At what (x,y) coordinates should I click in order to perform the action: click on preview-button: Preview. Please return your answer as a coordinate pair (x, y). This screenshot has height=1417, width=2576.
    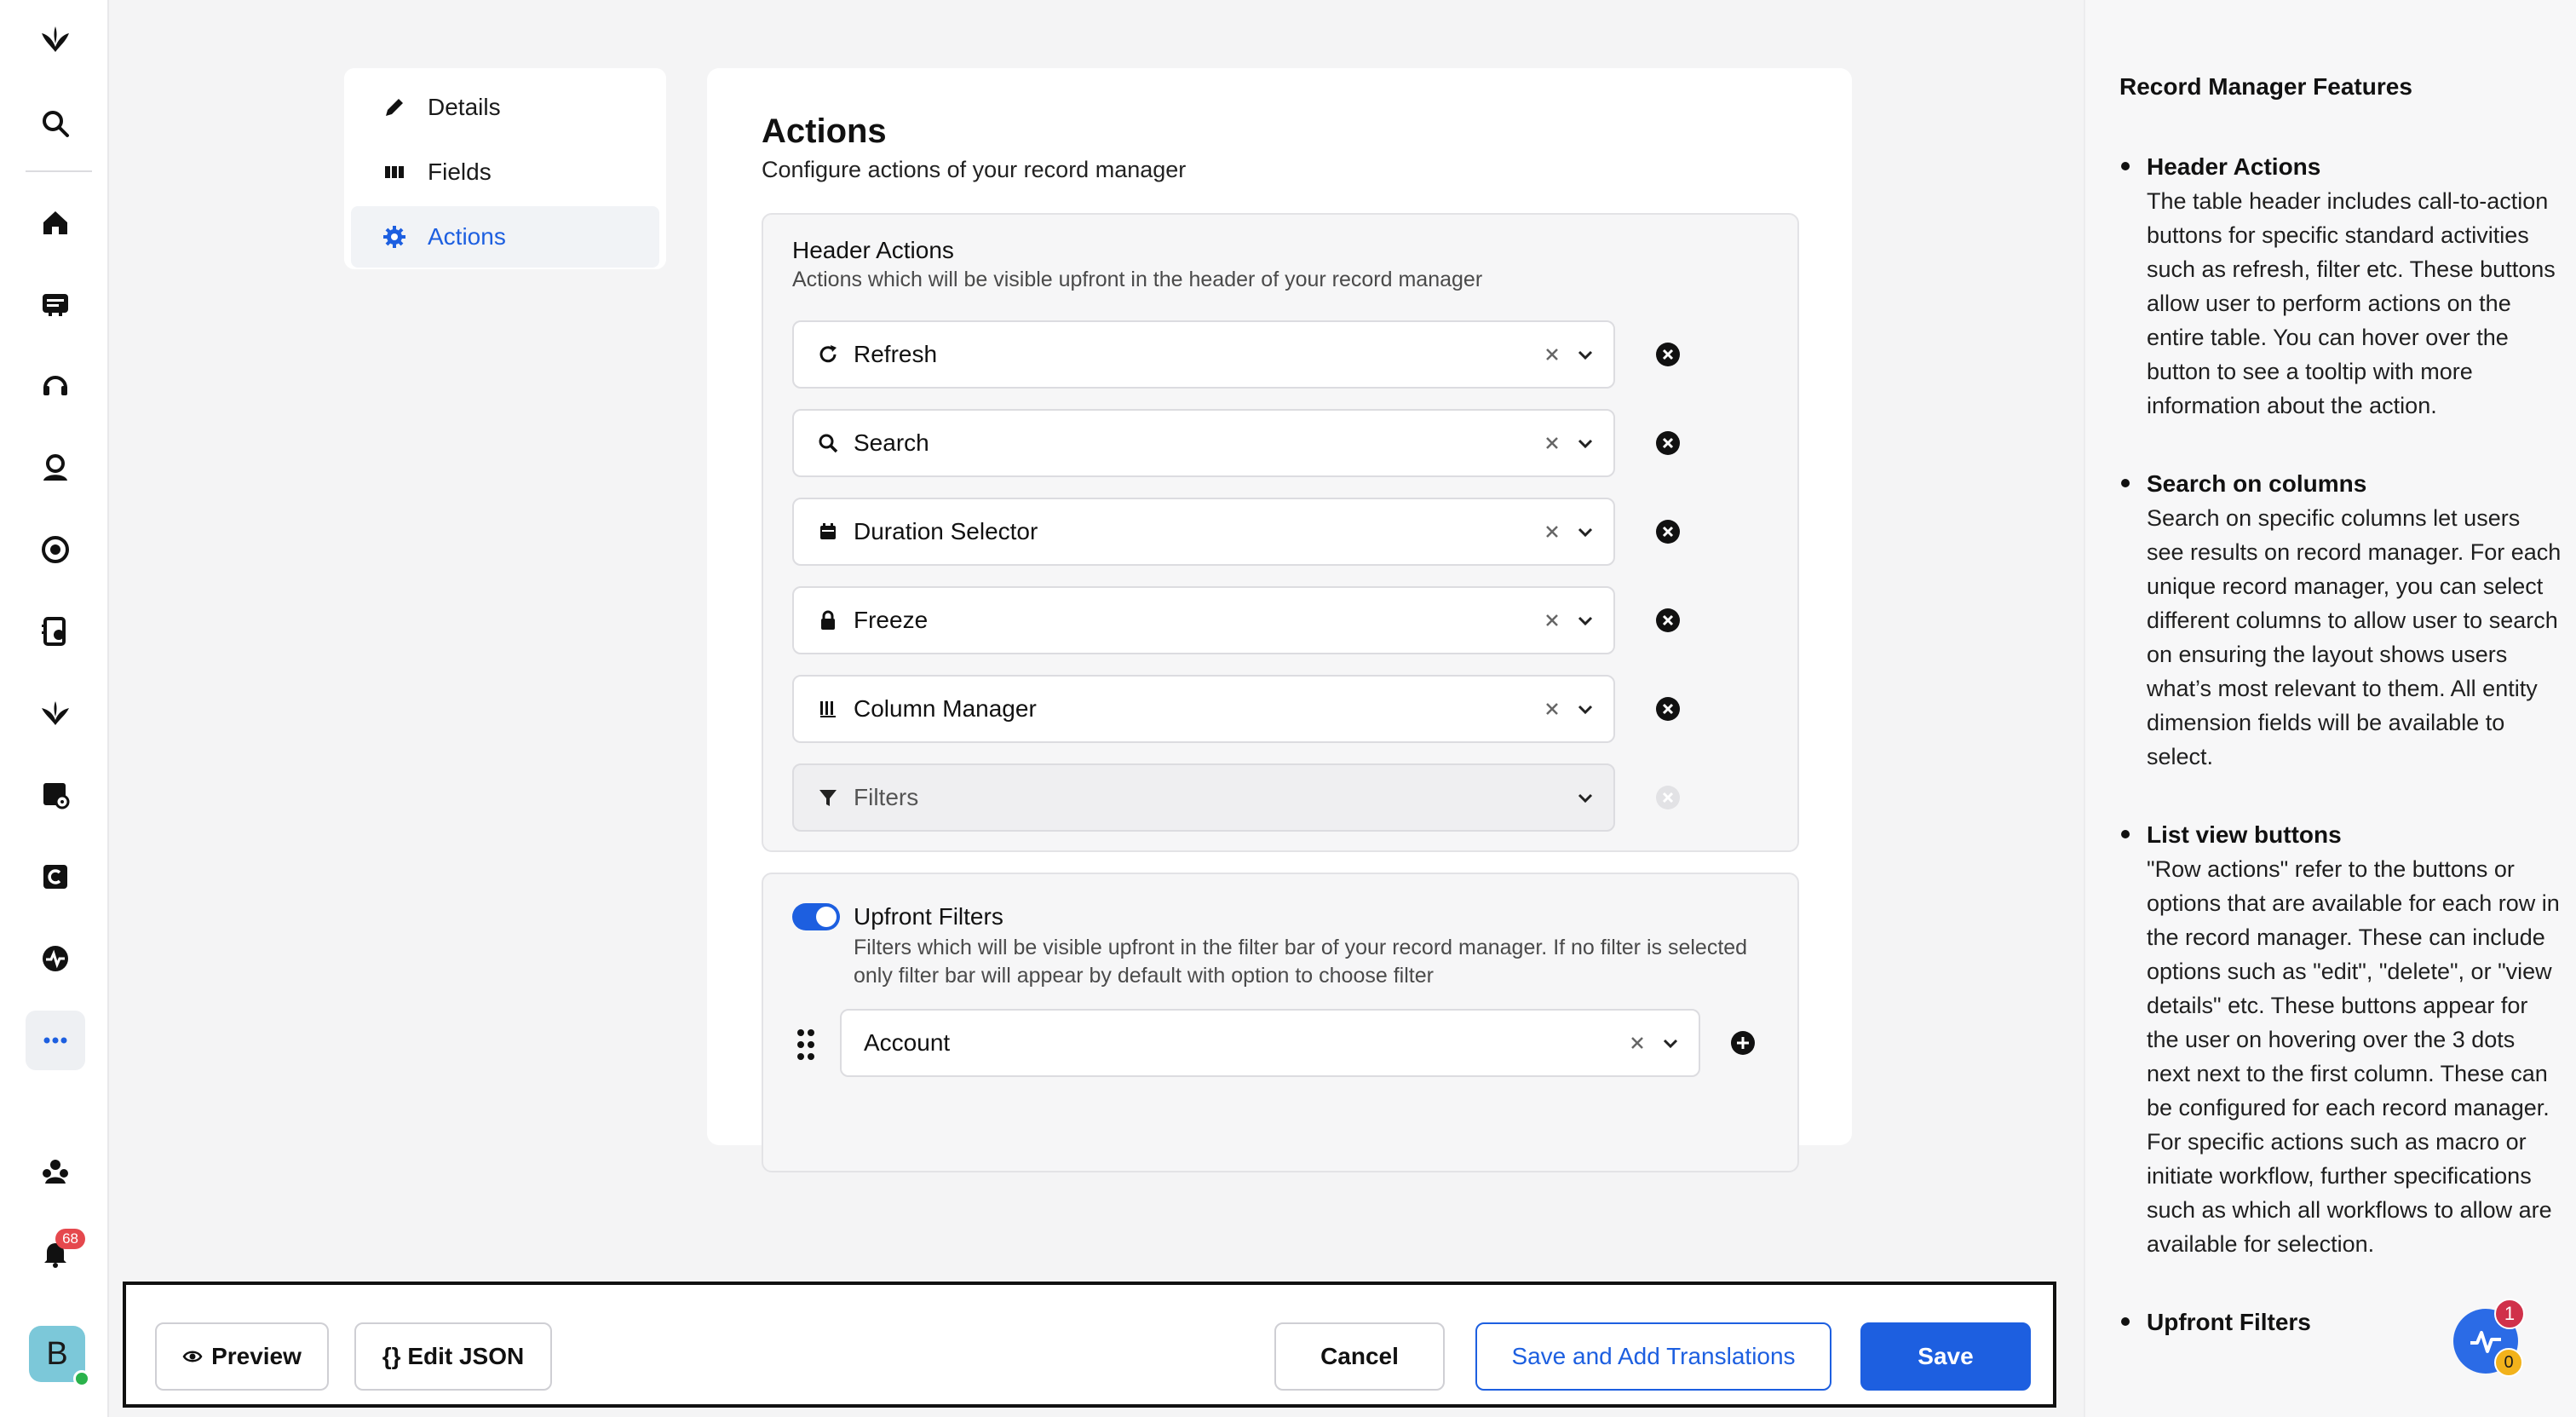
    Looking at the image, I should click on (242, 1356).